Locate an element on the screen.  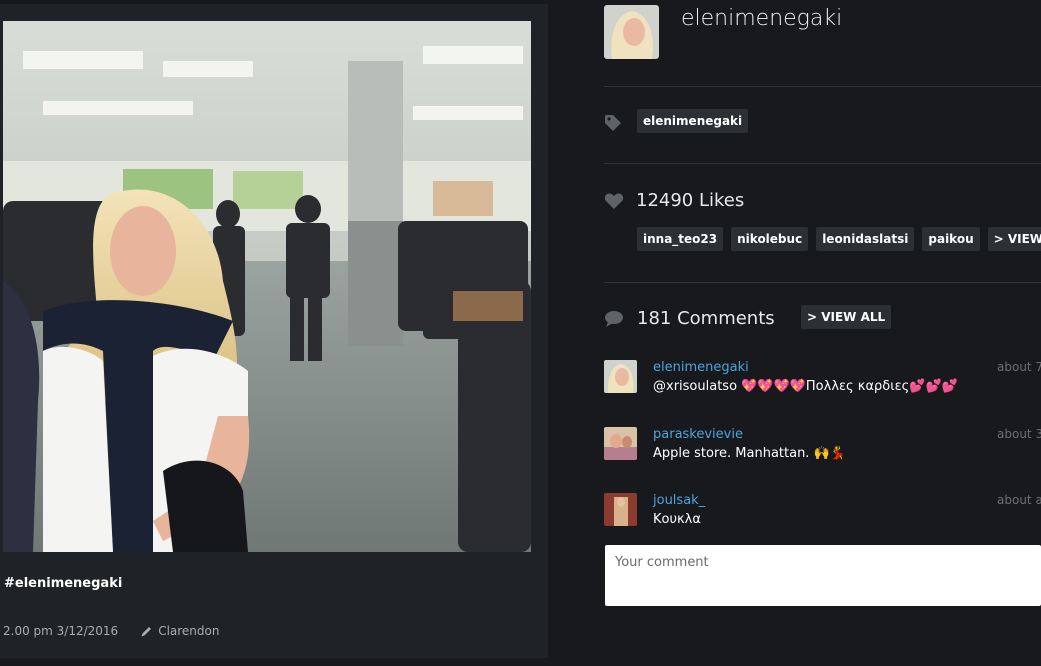
avatar-image is located at coordinates (631, 32).